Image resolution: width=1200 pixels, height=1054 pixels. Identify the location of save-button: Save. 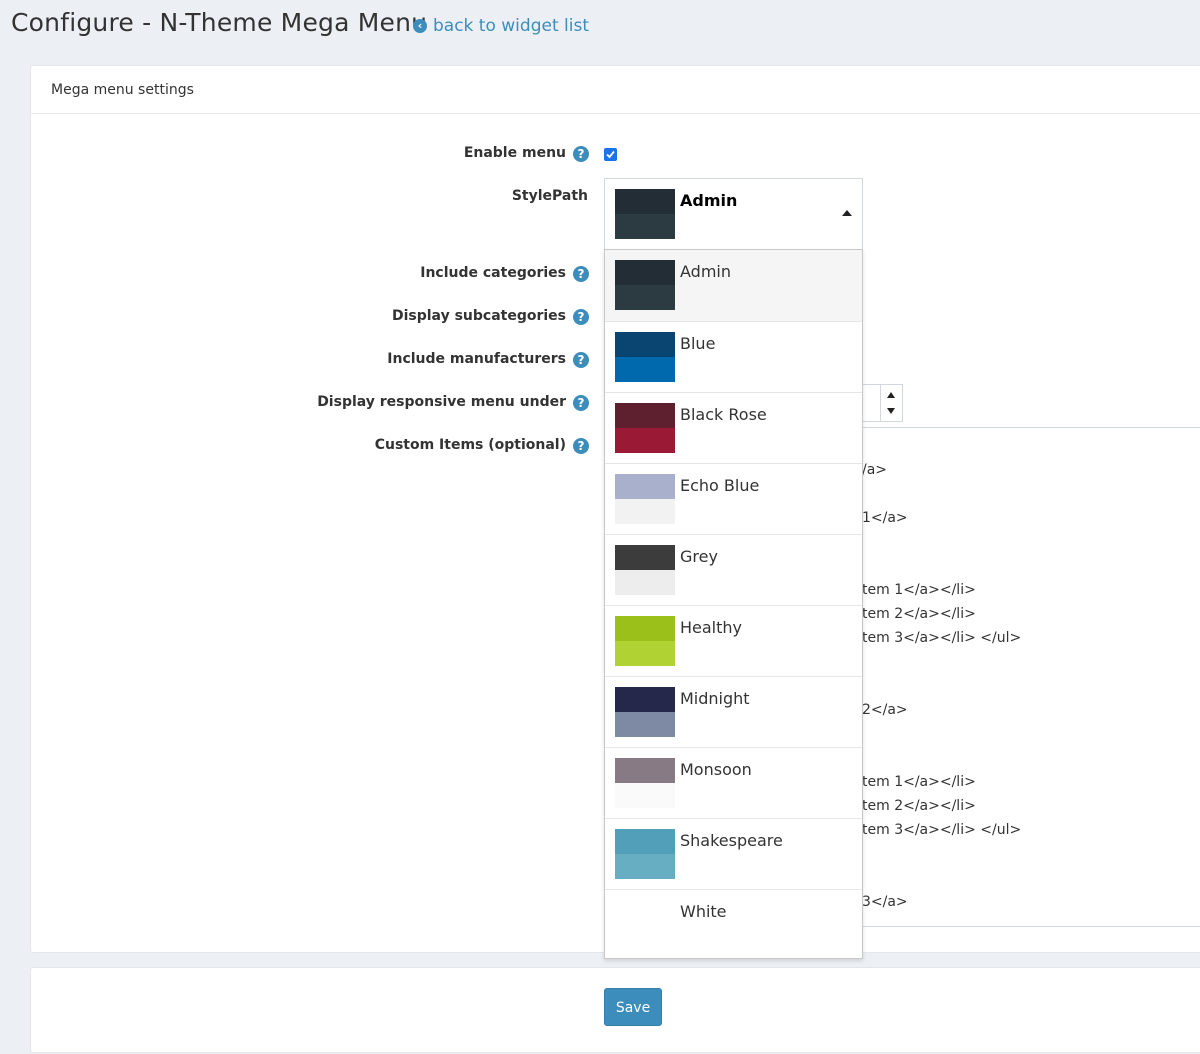
(633, 1007).